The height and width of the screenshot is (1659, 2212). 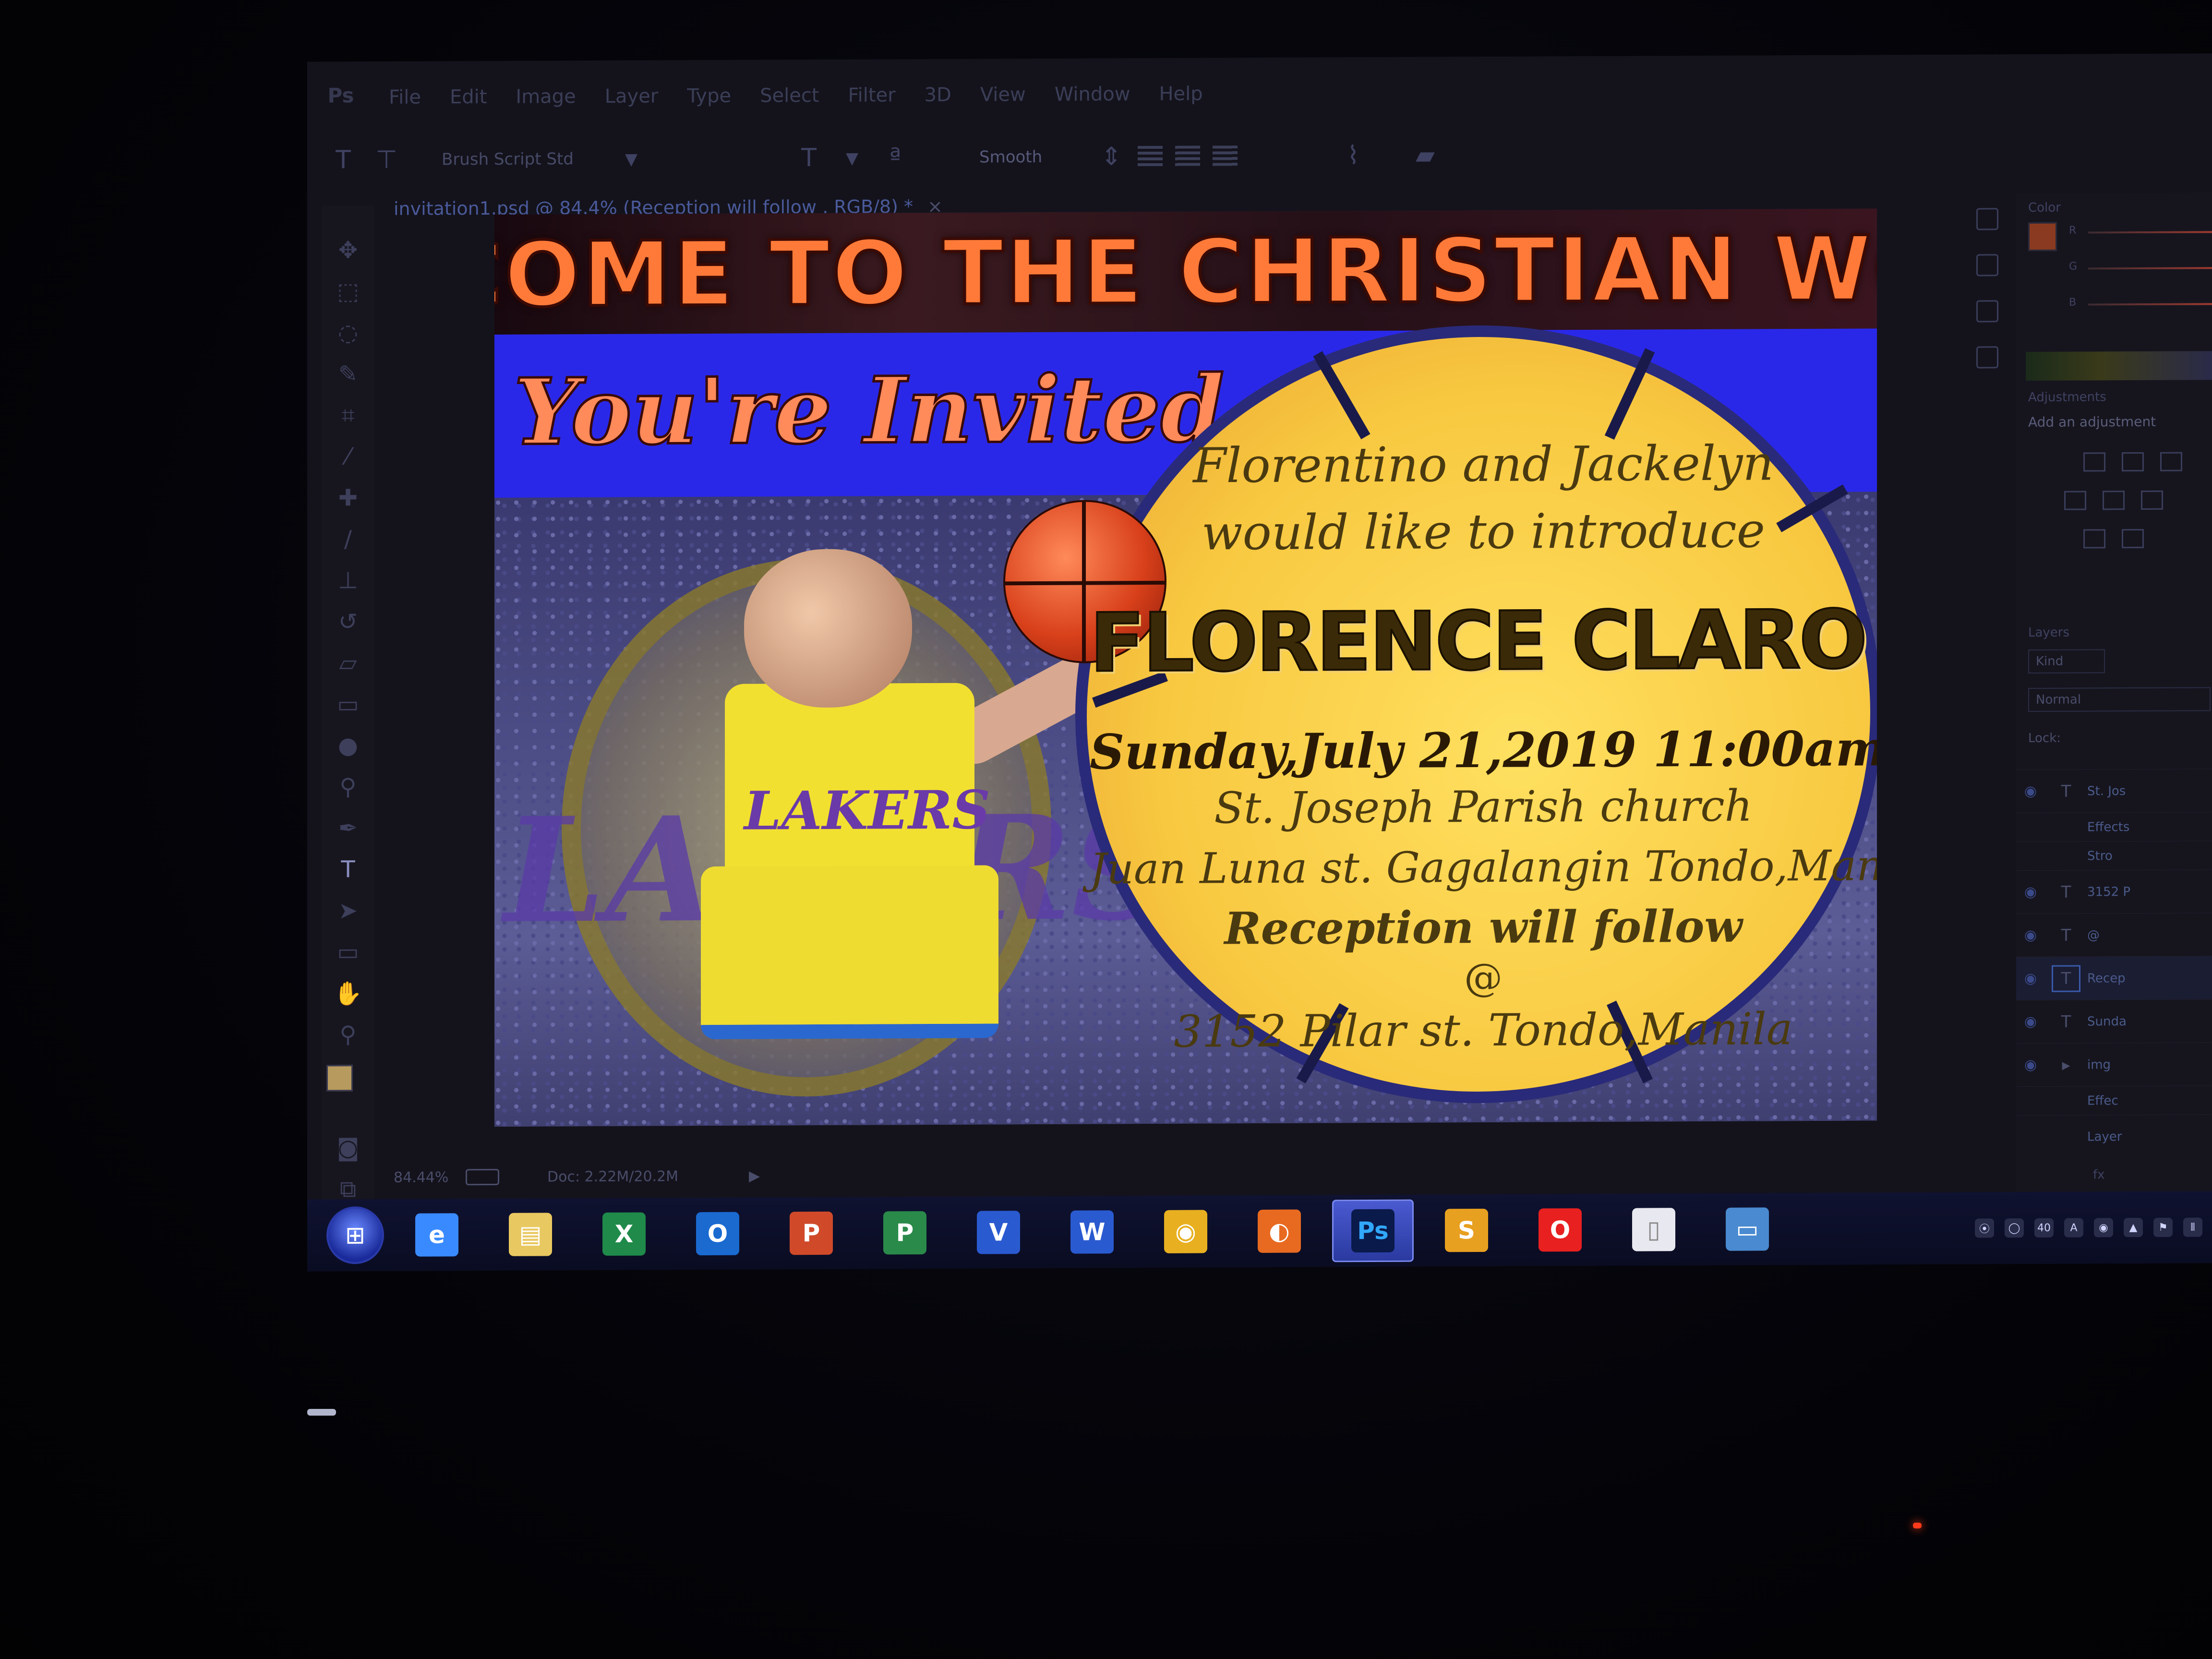 What do you see at coordinates (468, 97) in the screenshot?
I see `menu-edit: Edit` at bounding box center [468, 97].